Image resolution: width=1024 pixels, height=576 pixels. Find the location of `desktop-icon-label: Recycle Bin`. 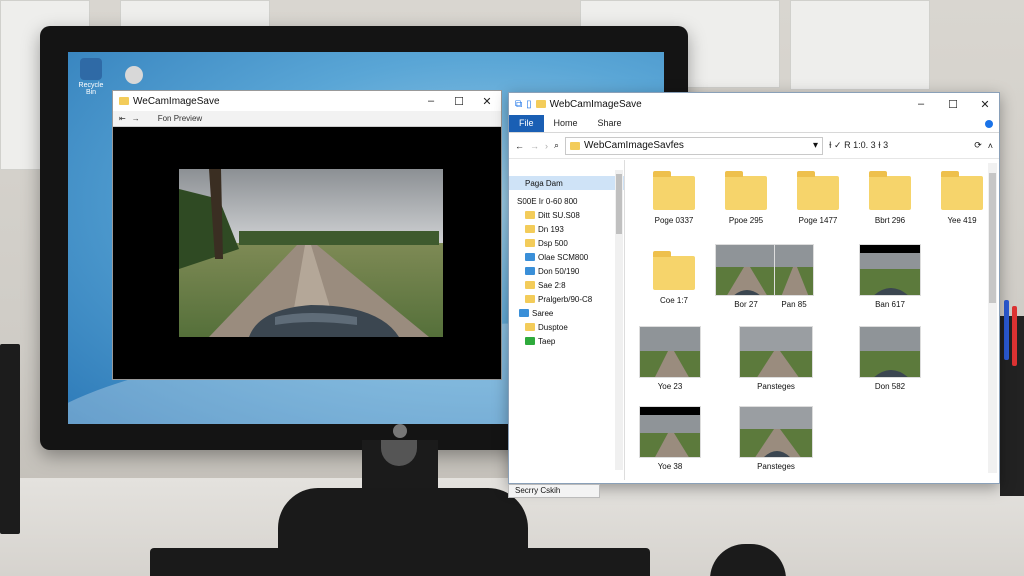

desktop-icon-label: Recycle Bin is located at coordinates (91, 89).